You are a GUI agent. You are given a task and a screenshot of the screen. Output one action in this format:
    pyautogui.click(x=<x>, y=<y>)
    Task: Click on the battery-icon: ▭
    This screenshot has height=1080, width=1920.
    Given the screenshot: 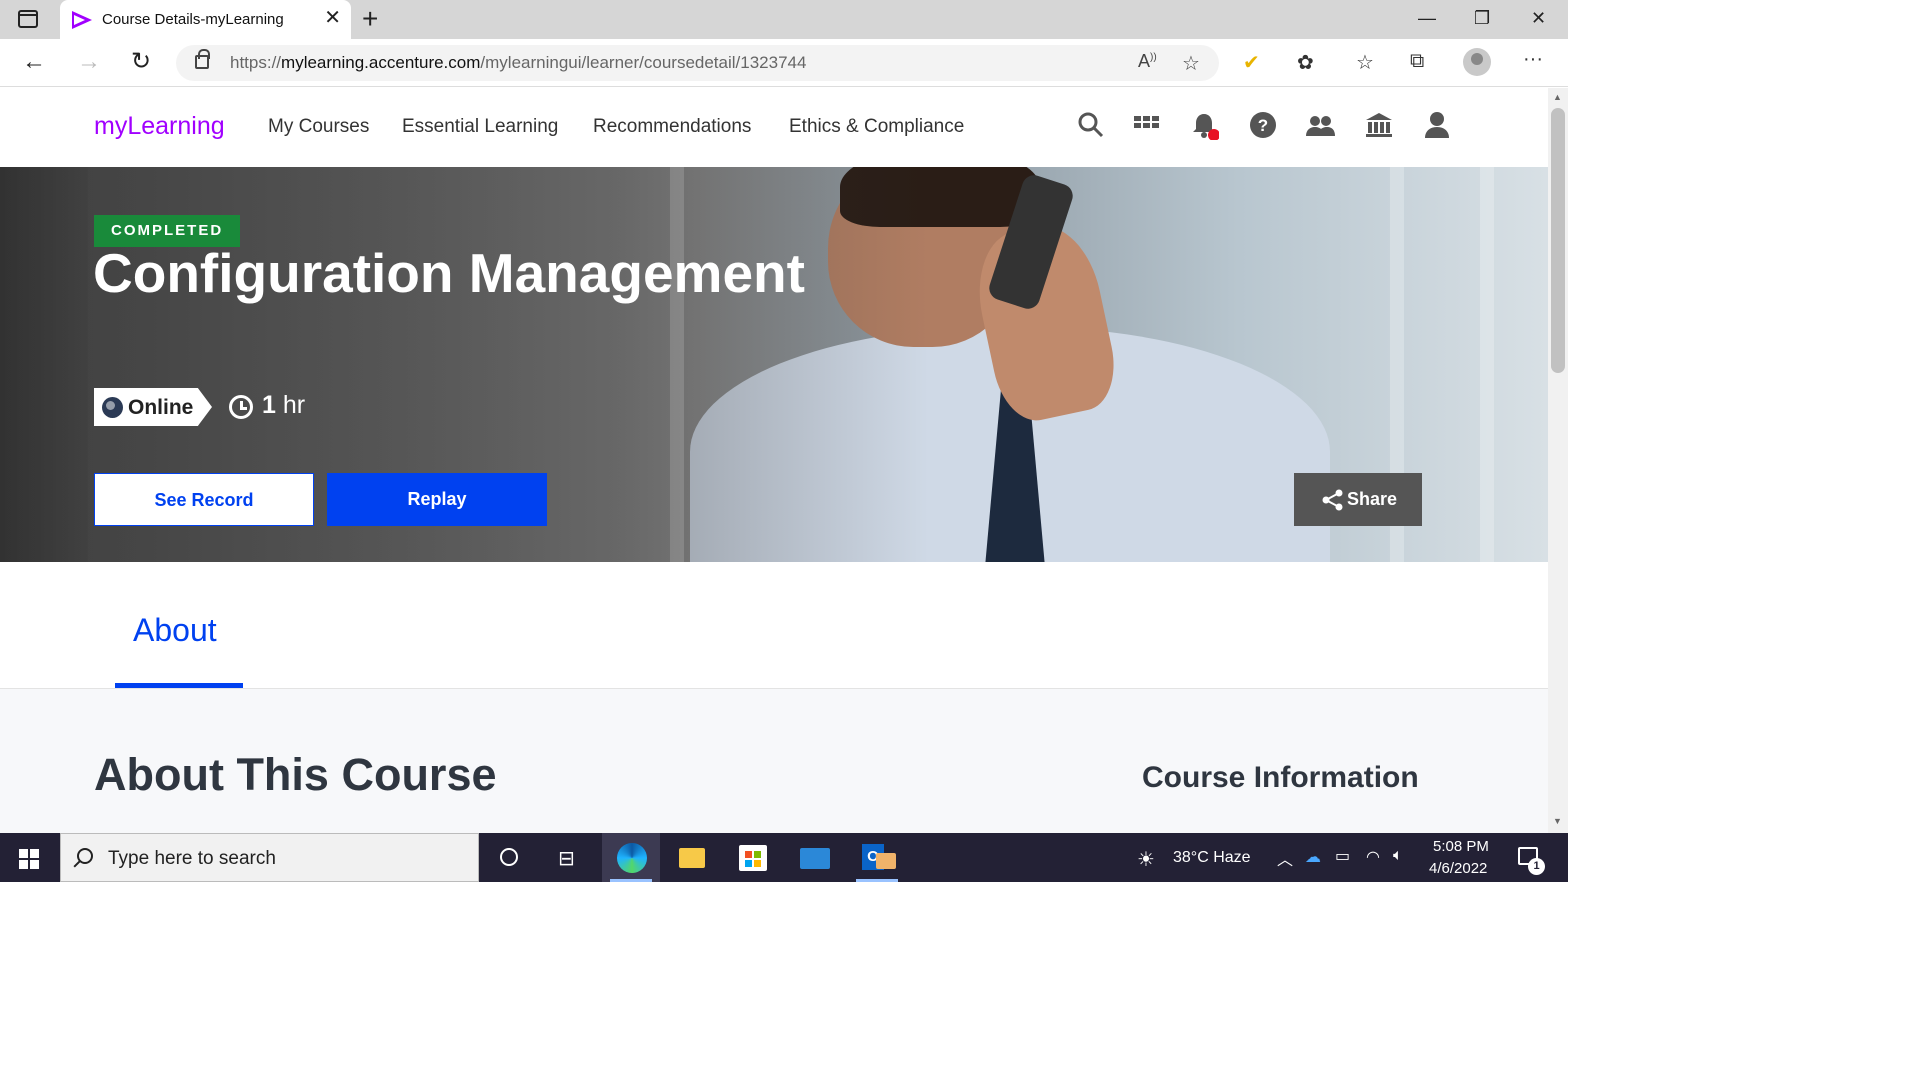 What is the action you would take?
    pyautogui.click(x=1342, y=856)
    